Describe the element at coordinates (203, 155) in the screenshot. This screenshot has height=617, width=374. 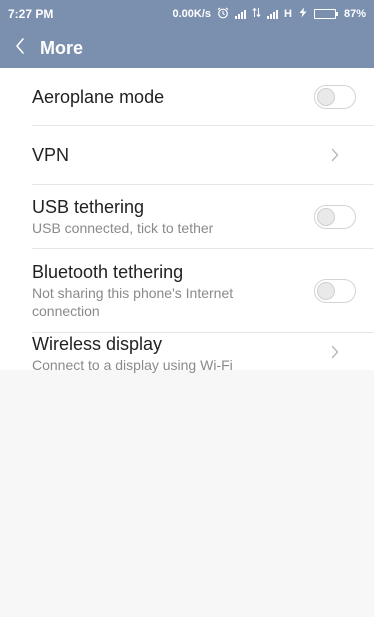
I see `setting-vpn: VPN` at that location.